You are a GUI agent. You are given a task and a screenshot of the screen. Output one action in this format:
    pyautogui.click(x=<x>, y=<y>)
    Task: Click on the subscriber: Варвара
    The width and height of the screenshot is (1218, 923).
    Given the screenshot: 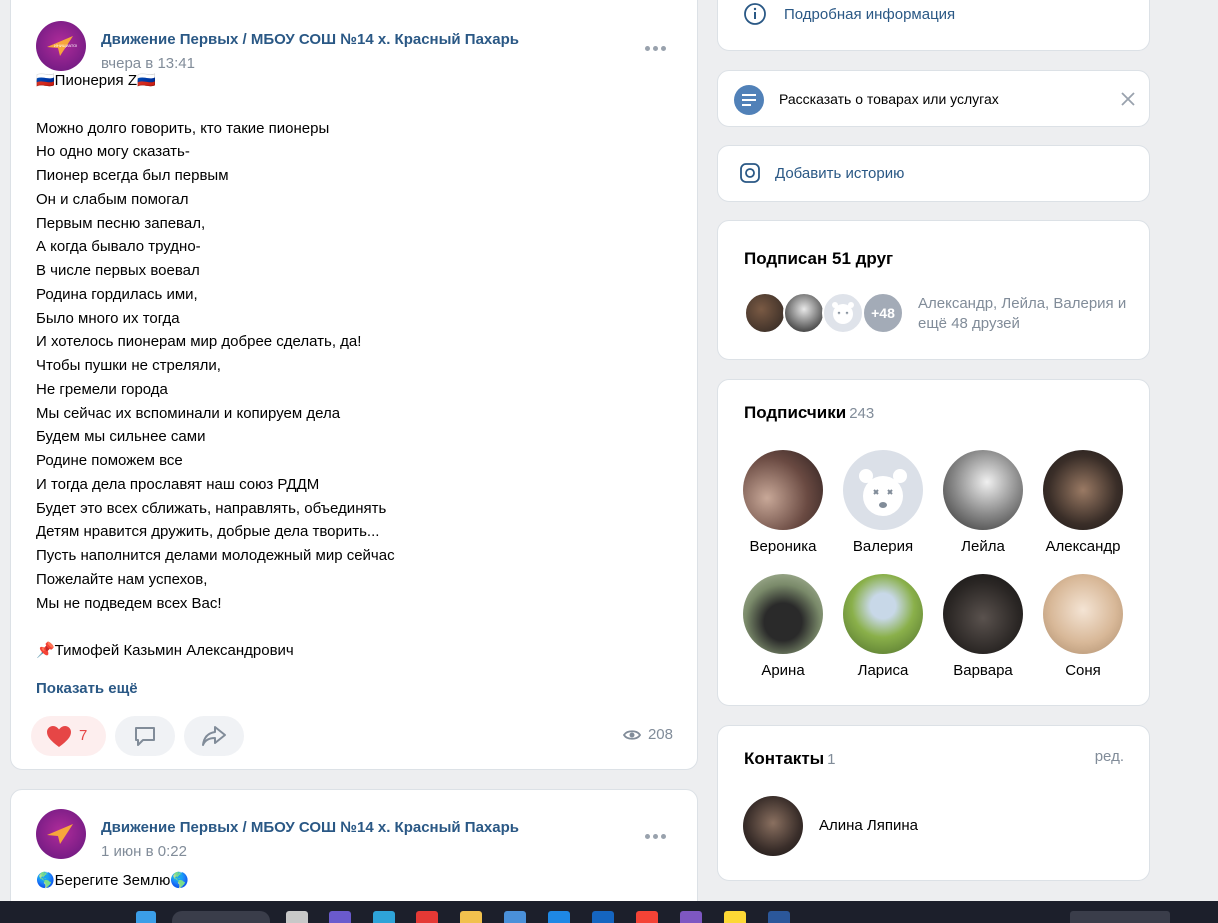 What is the action you would take?
    pyautogui.click(x=983, y=626)
    